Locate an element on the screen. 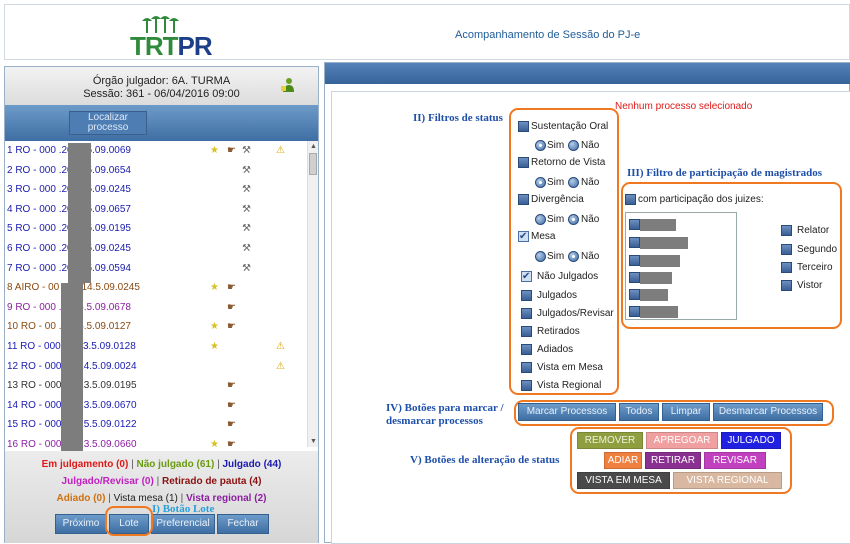 Image resolution: width=850 pixels, height=544 pixels. relator-checkbox is located at coordinates (786, 230).